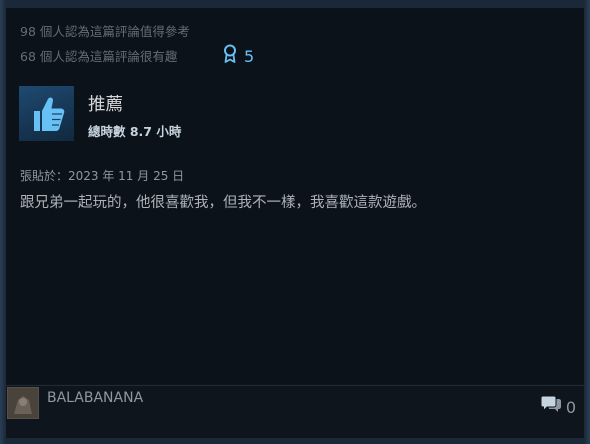 This screenshot has width=590, height=444. I want to click on recommended-thumb-box, so click(46, 113).